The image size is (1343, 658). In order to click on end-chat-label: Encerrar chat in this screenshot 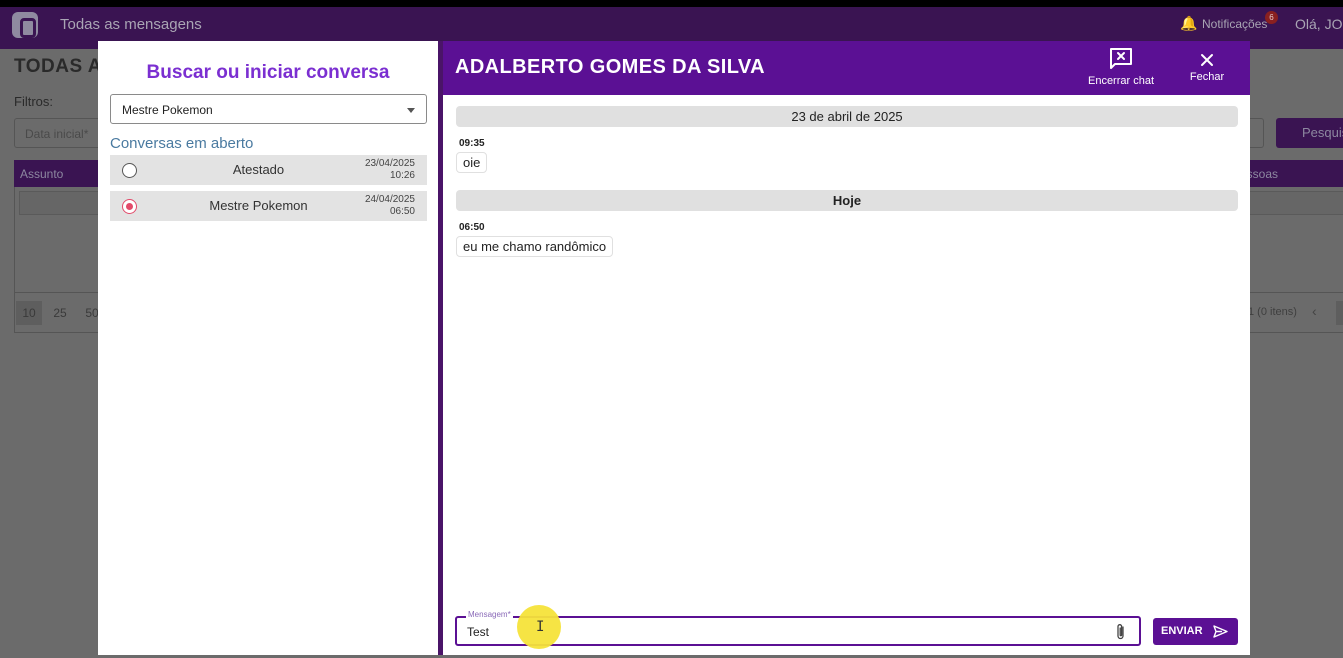, I will do `click(1121, 81)`.